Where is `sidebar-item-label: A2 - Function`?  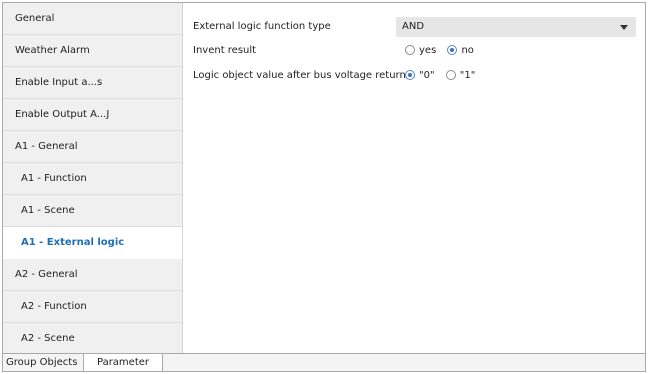 sidebar-item-label: A2 - Function is located at coordinates (54, 306).